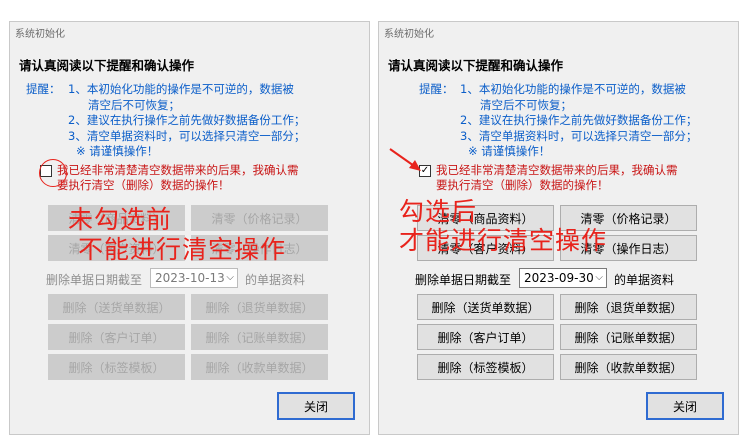  What do you see at coordinates (182, 249) in the screenshot?
I see `annotation-text: 不能进行清空操作` at bounding box center [182, 249].